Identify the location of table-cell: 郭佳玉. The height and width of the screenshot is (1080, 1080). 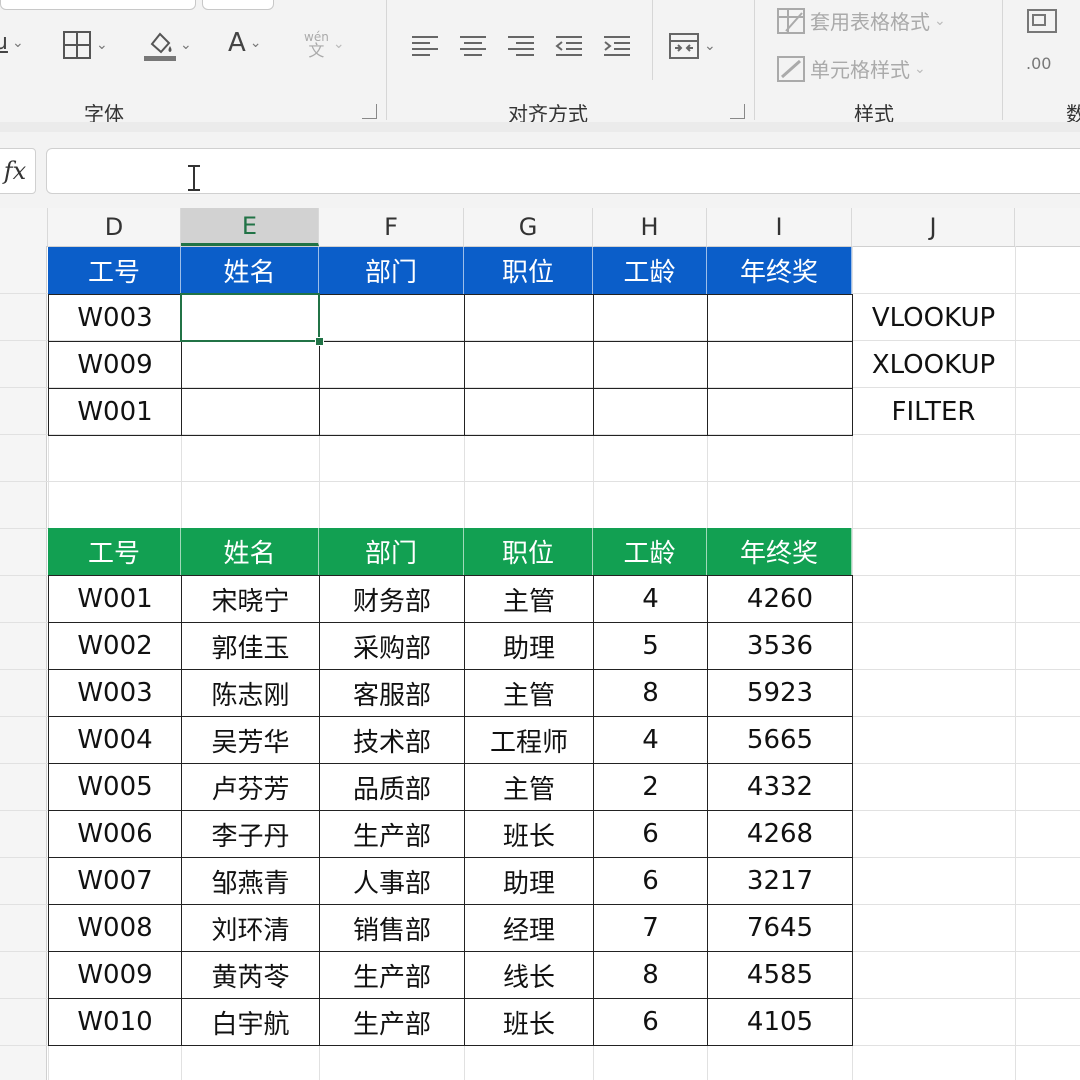
(250, 646).